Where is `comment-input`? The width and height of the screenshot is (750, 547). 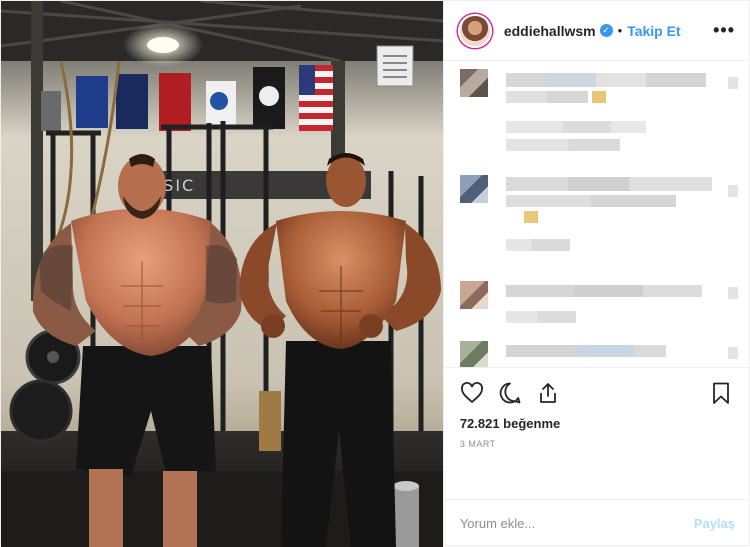
comment-input is located at coordinates (576, 523).